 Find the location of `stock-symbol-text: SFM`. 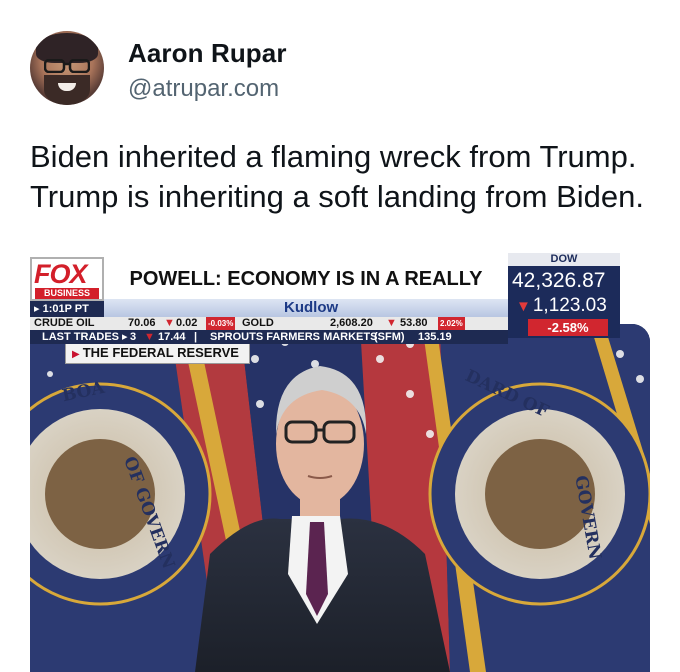

stock-symbol-text: SFM is located at coordinates (389, 337).